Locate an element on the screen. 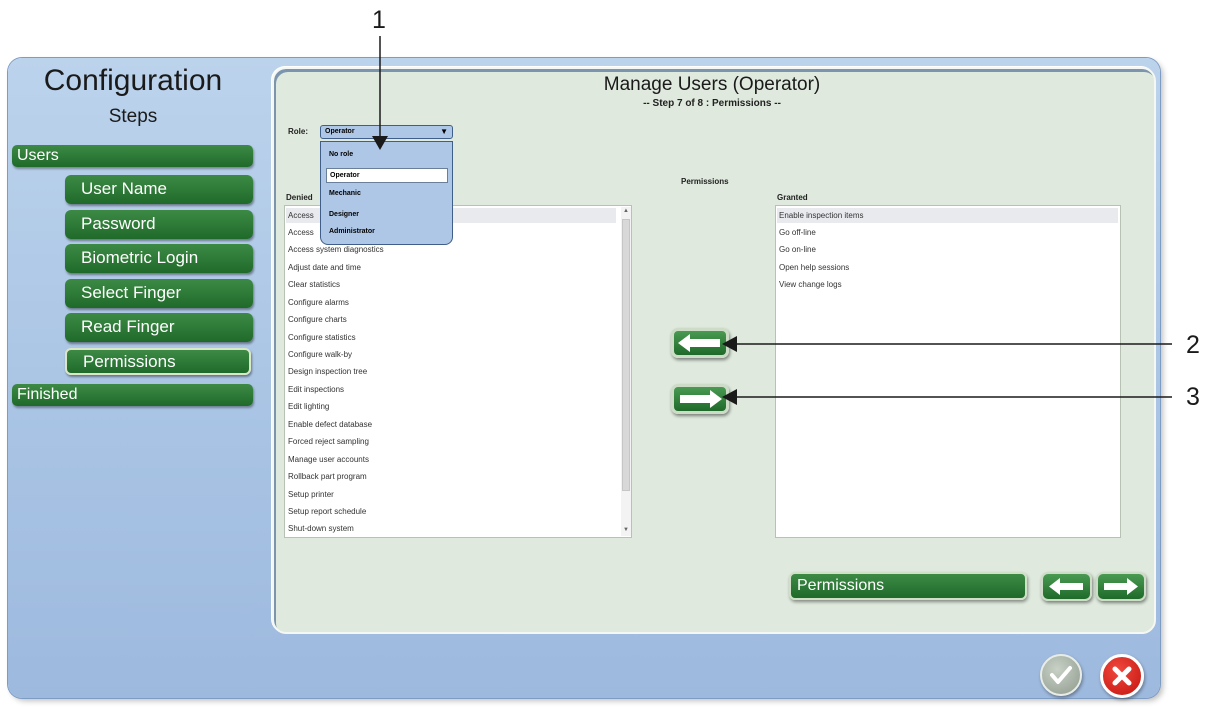  callout-2-arrowhead is located at coordinates (729, 344).